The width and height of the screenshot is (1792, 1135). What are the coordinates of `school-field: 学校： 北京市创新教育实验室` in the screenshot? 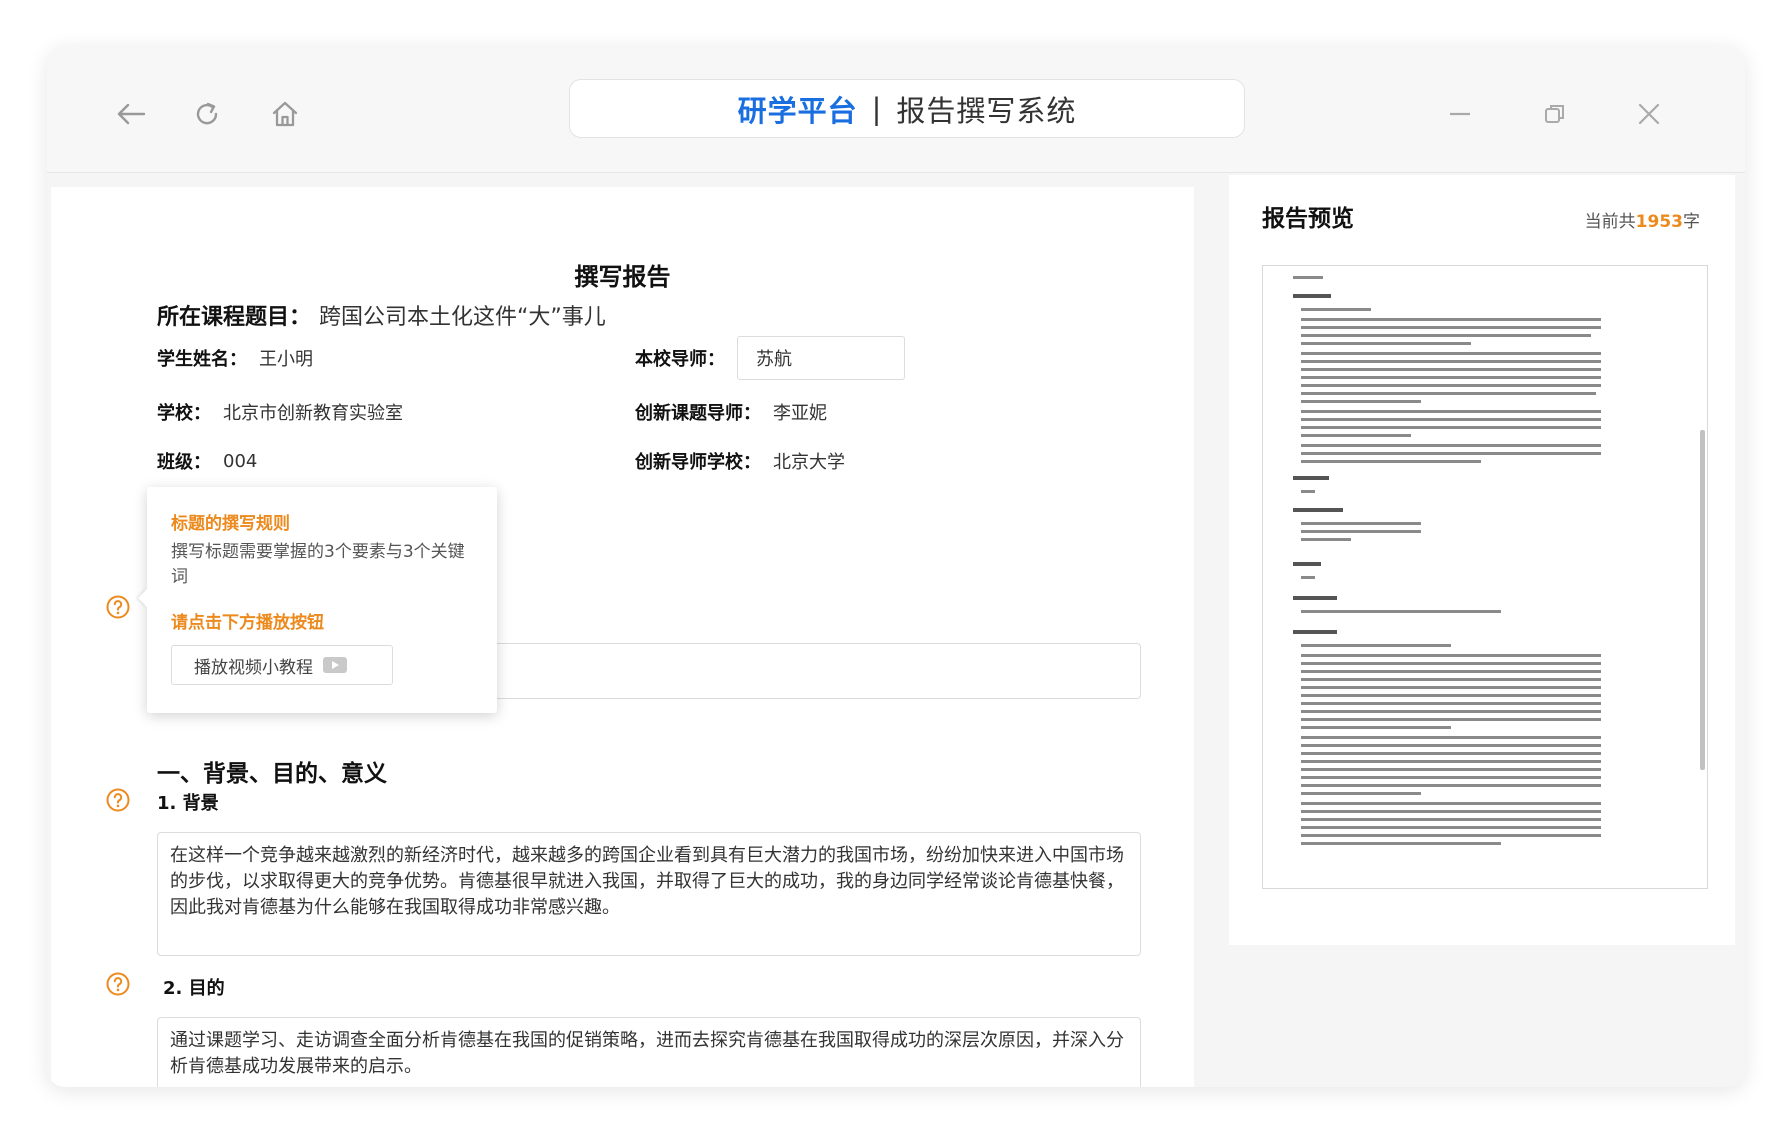 It's located at (280, 412).